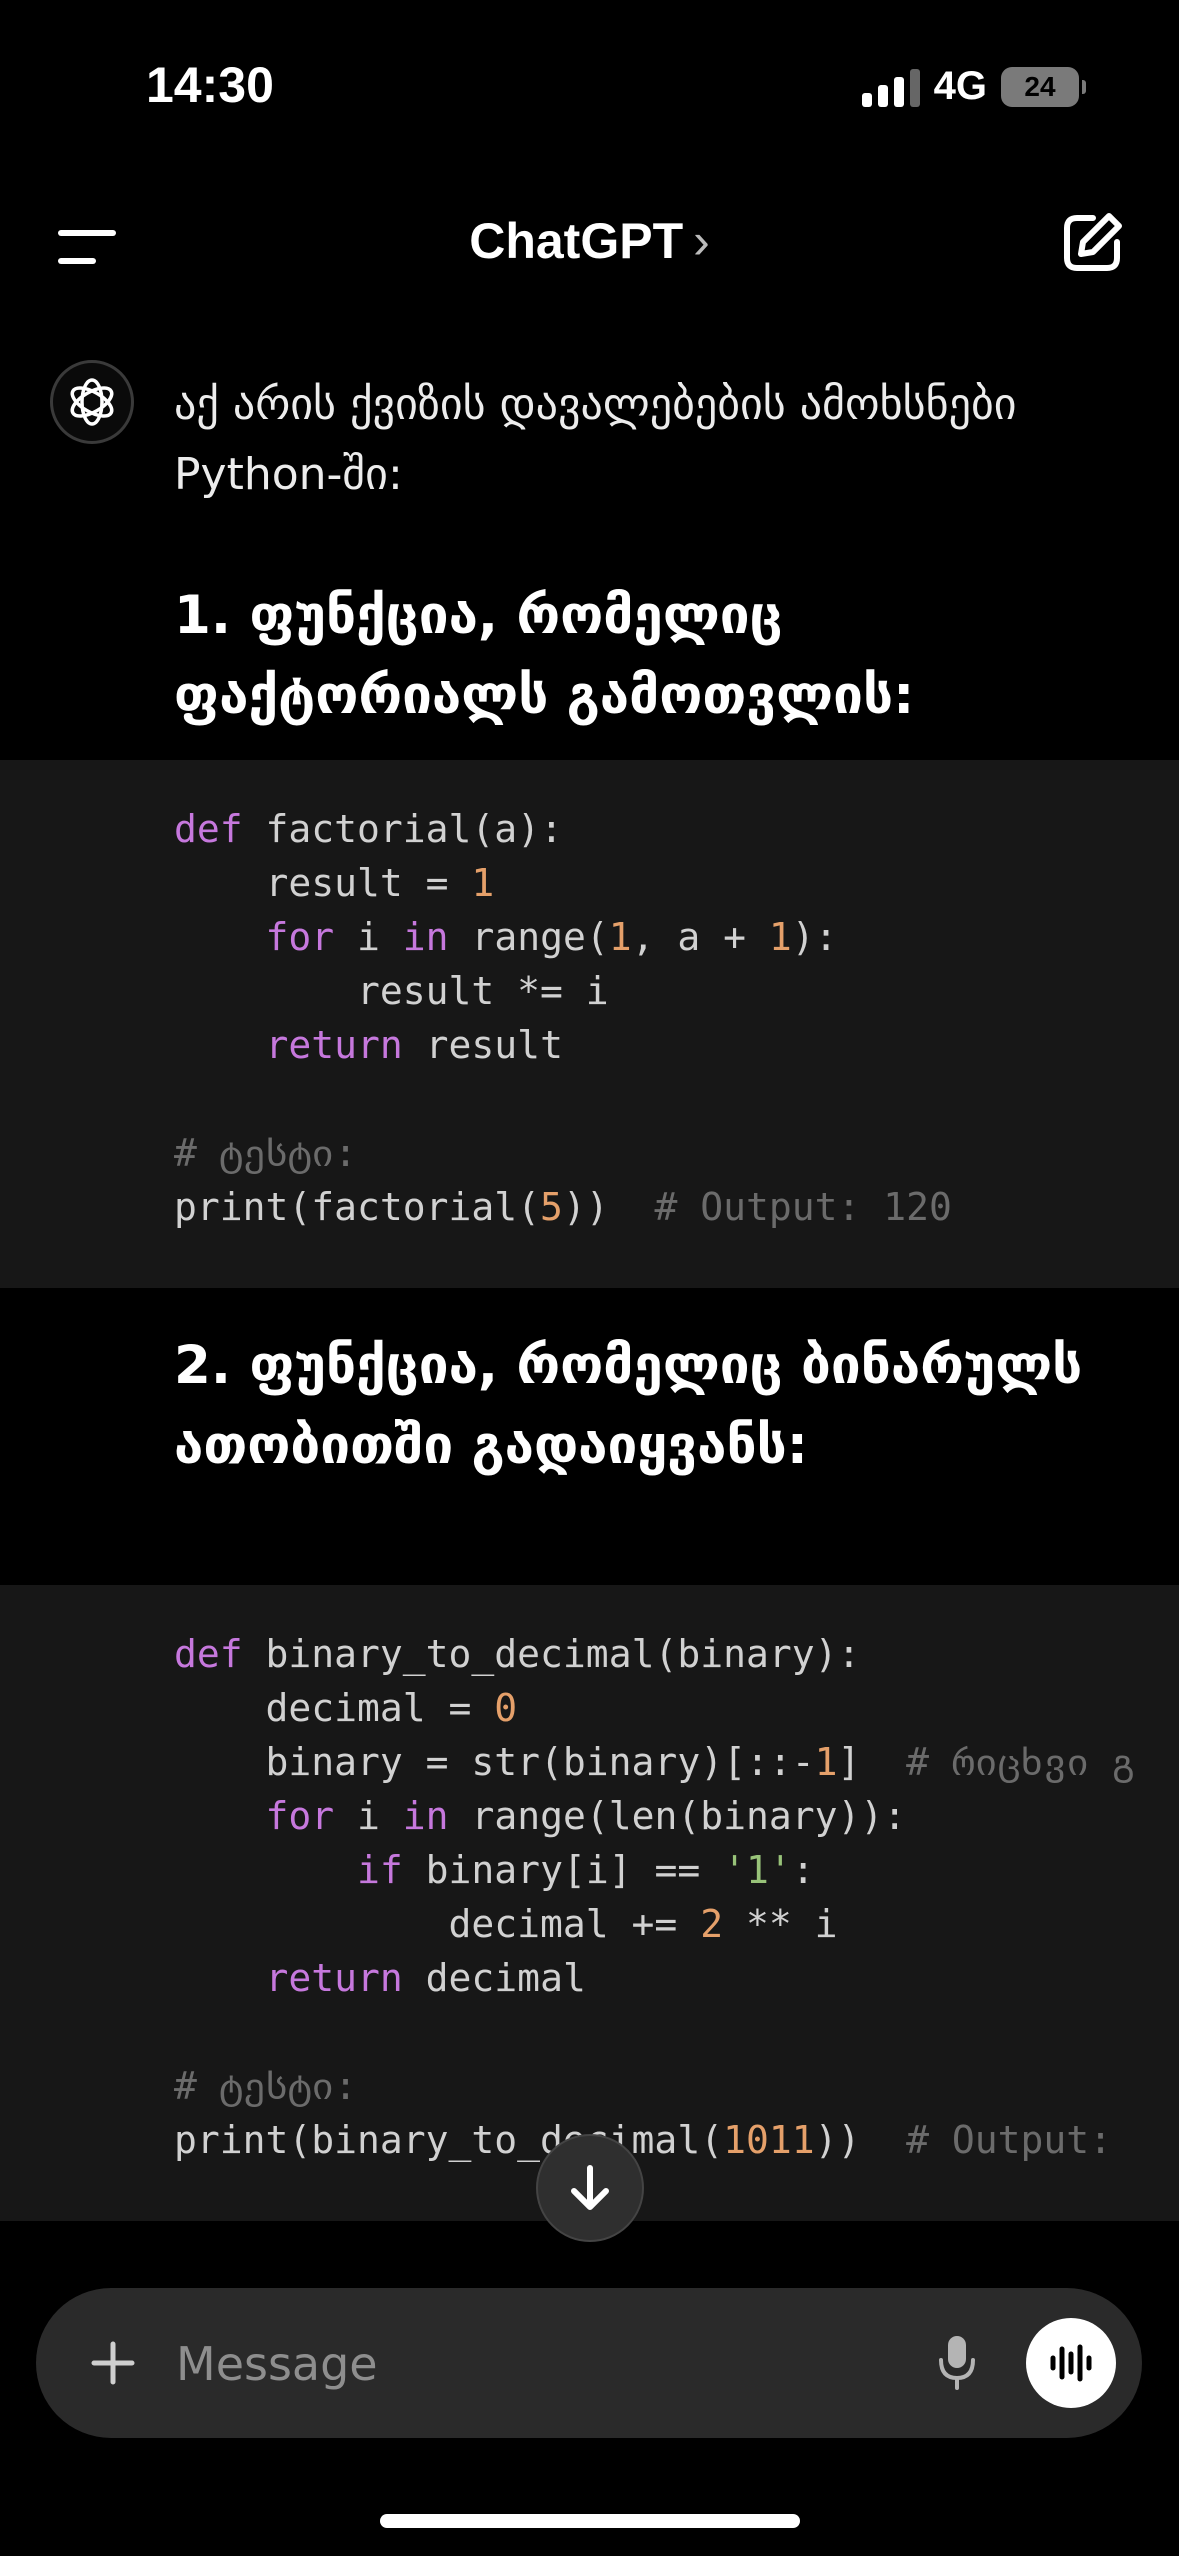 Image resolution: width=1179 pixels, height=2556 pixels. I want to click on code-token: result *= i, so click(391, 991).